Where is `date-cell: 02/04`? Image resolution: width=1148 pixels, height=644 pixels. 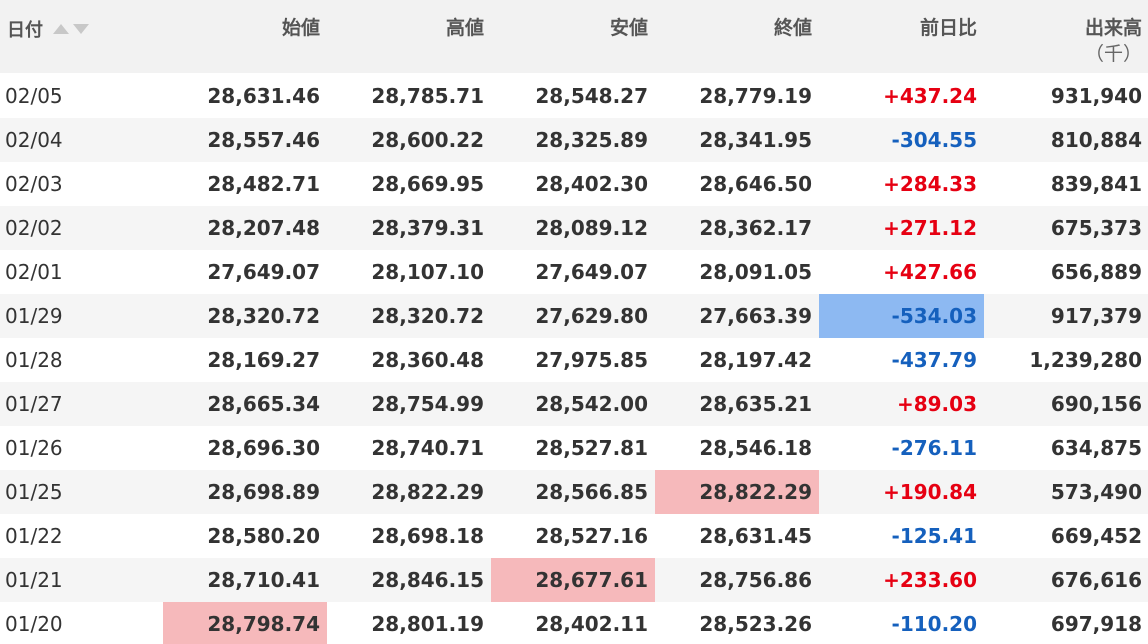
date-cell: 02/04 is located at coordinates (34, 140).